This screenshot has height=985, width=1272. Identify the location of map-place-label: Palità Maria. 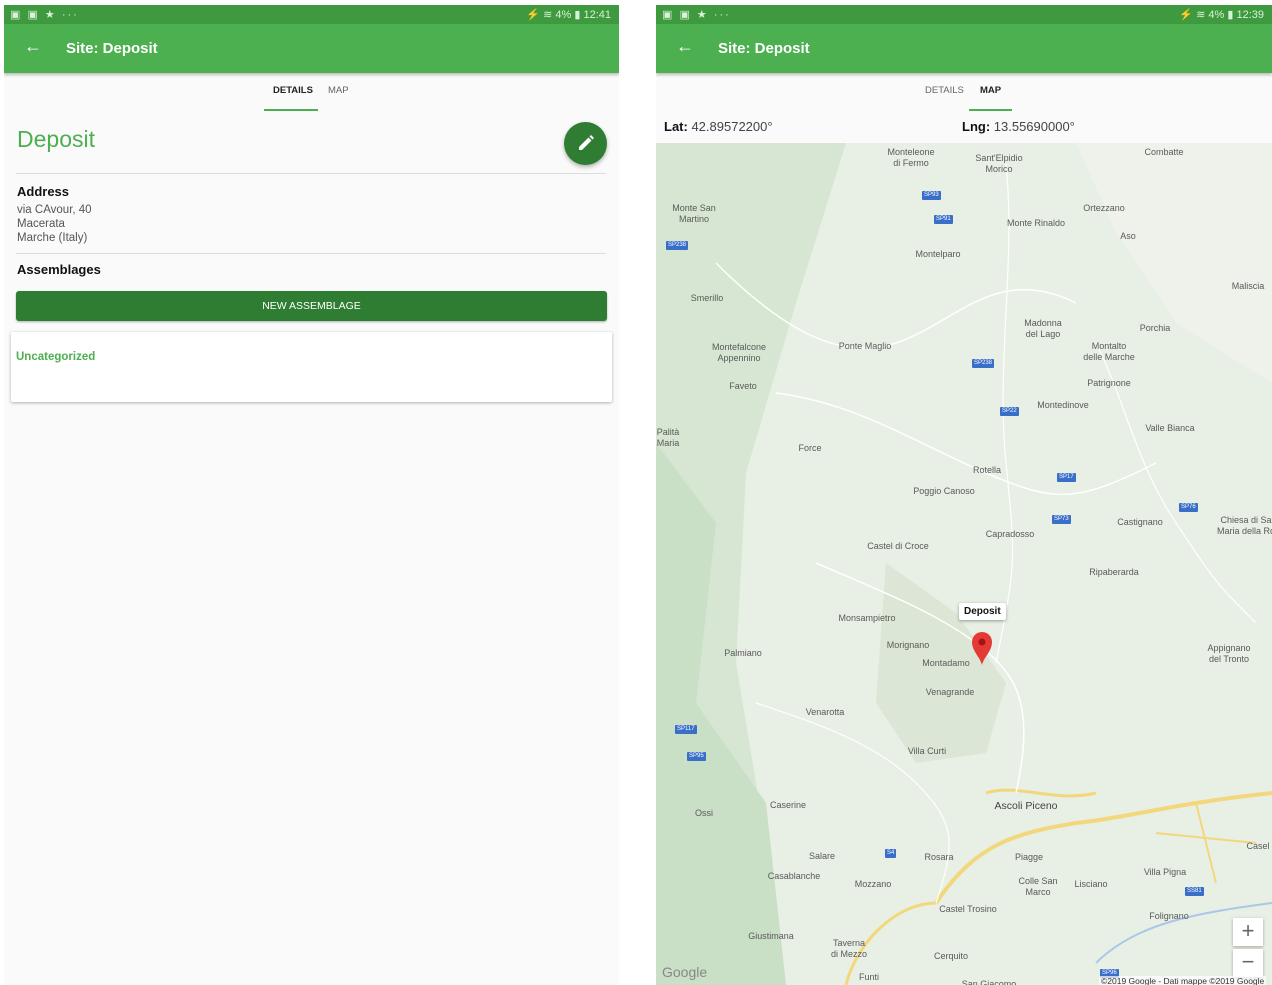
(668, 437).